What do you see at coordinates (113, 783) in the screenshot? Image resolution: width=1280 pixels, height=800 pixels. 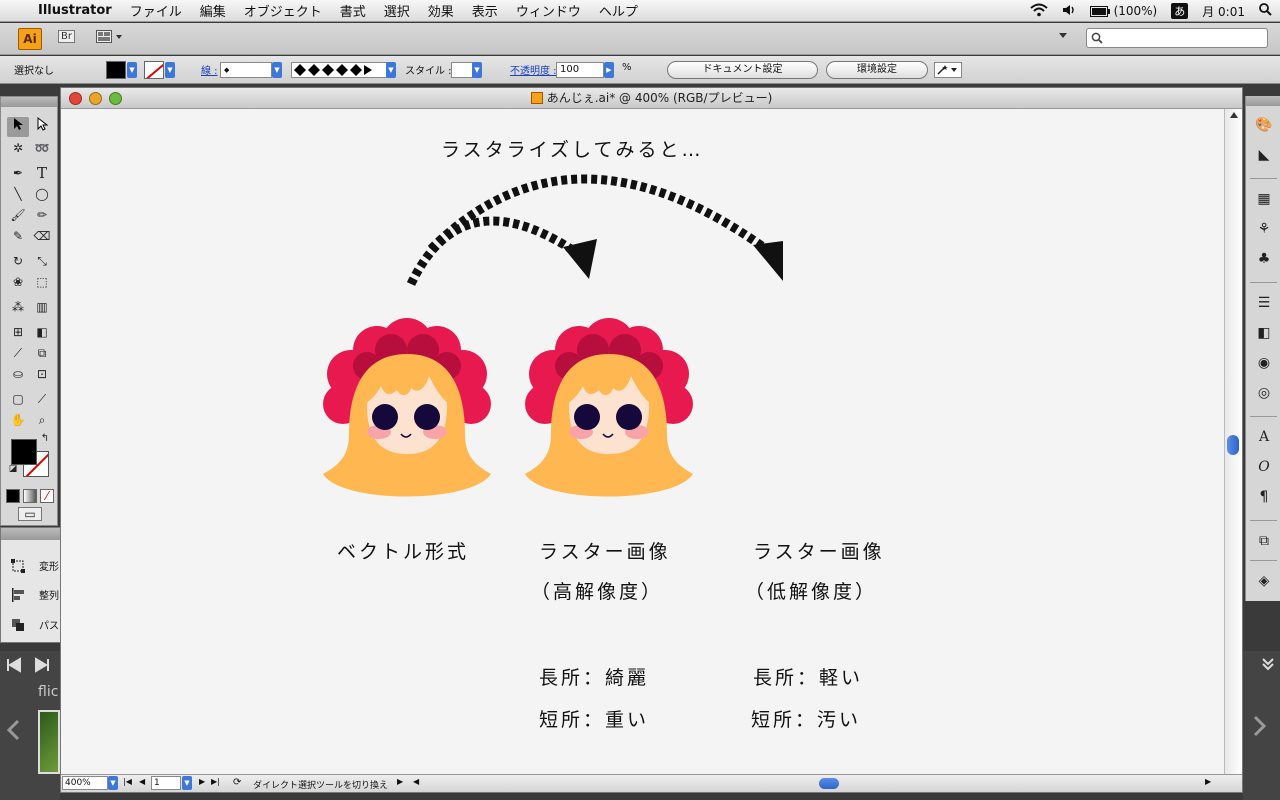 I see `zoom-dropdown: ▼` at bounding box center [113, 783].